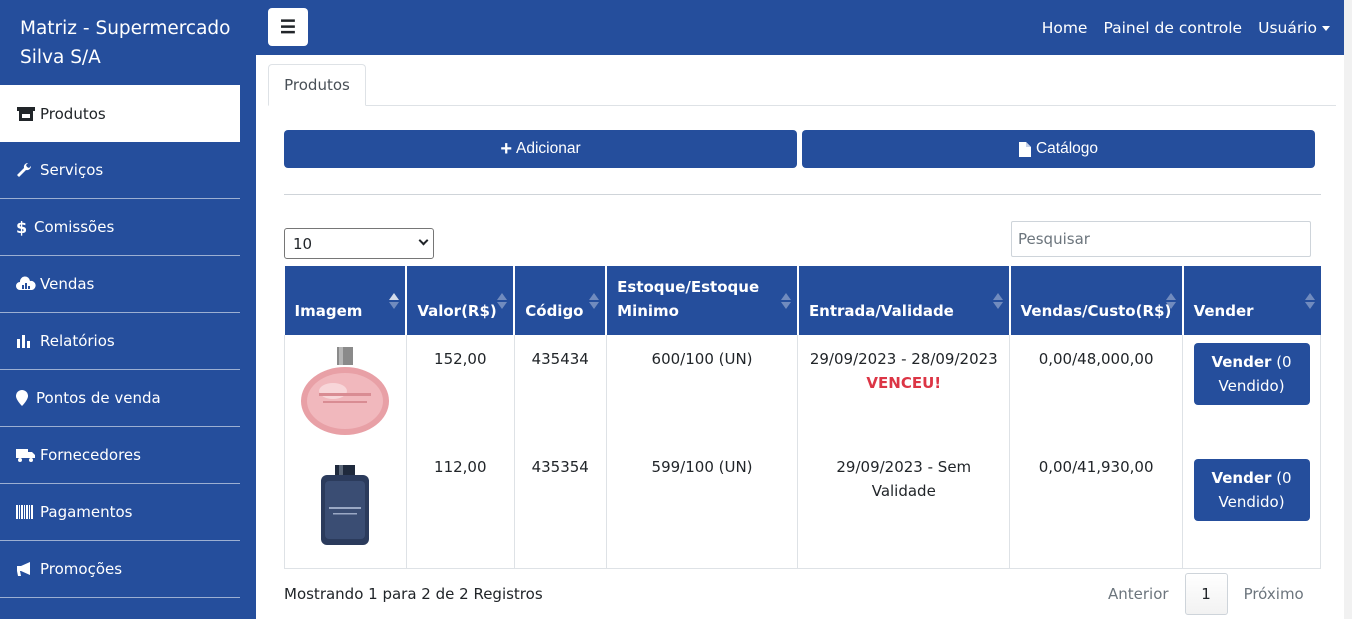 This screenshot has width=1352, height=619. I want to click on pagination-next: Próximo, so click(1274, 594).